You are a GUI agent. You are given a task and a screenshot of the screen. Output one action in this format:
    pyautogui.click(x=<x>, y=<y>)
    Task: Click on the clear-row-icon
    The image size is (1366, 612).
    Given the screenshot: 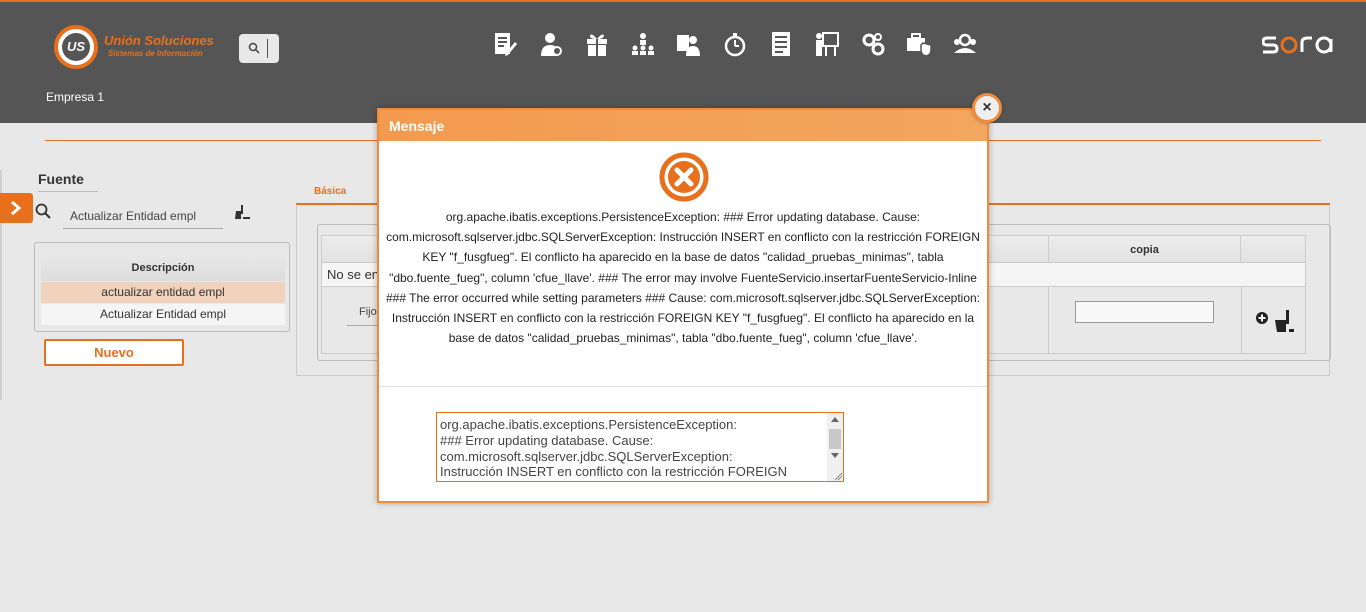 What is the action you would take?
    pyautogui.click(x=1284, y=321)
    